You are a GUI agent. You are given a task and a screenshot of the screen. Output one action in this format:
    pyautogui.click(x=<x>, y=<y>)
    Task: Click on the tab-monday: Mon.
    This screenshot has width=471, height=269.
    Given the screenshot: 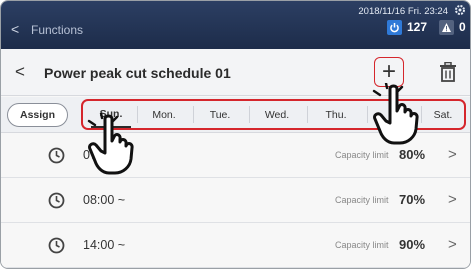 What is the action you would take?
    pyautogui.click(x=164, y=114)
    